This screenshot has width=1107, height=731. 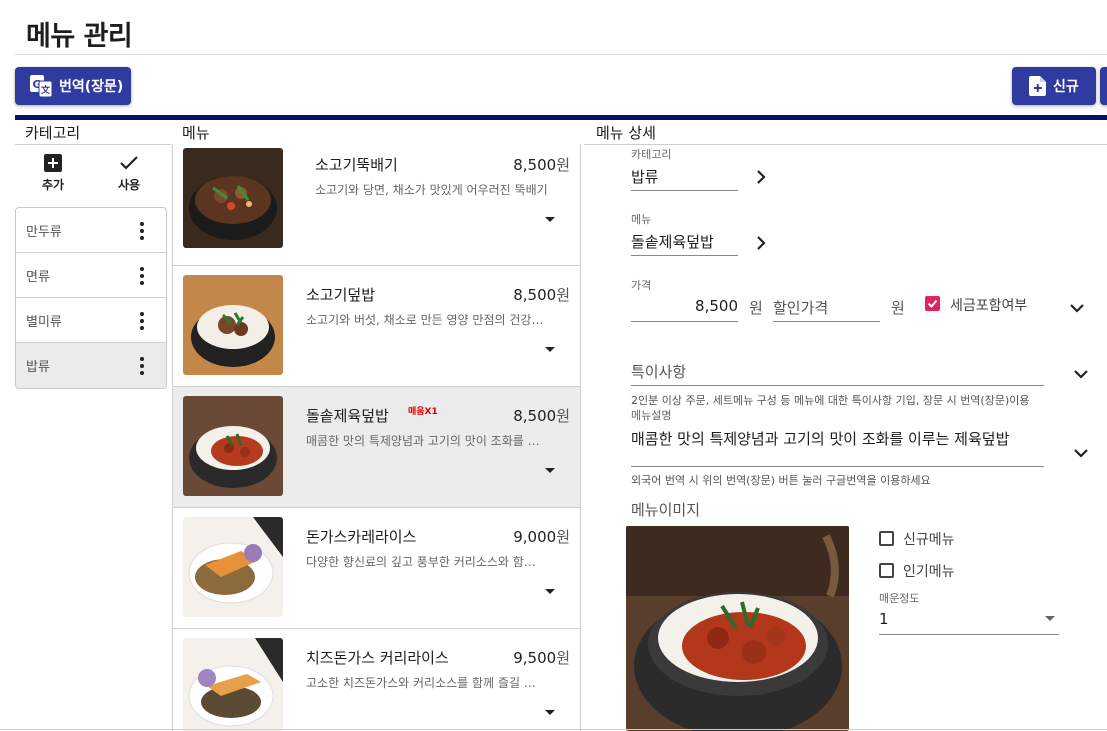 What do you see at coordinates (377, 658) in the screenshot?
I see `menu-name: 치즈돈가스 커리라이스` at bounding box center [377, 658].